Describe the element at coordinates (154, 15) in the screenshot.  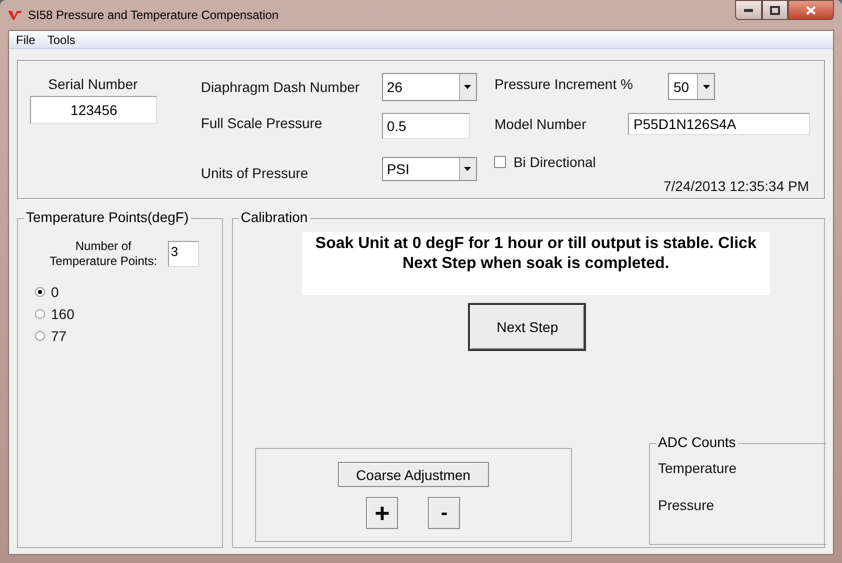
I see `window-title: SI58 Pressure and Temperature Compensation` at that location.